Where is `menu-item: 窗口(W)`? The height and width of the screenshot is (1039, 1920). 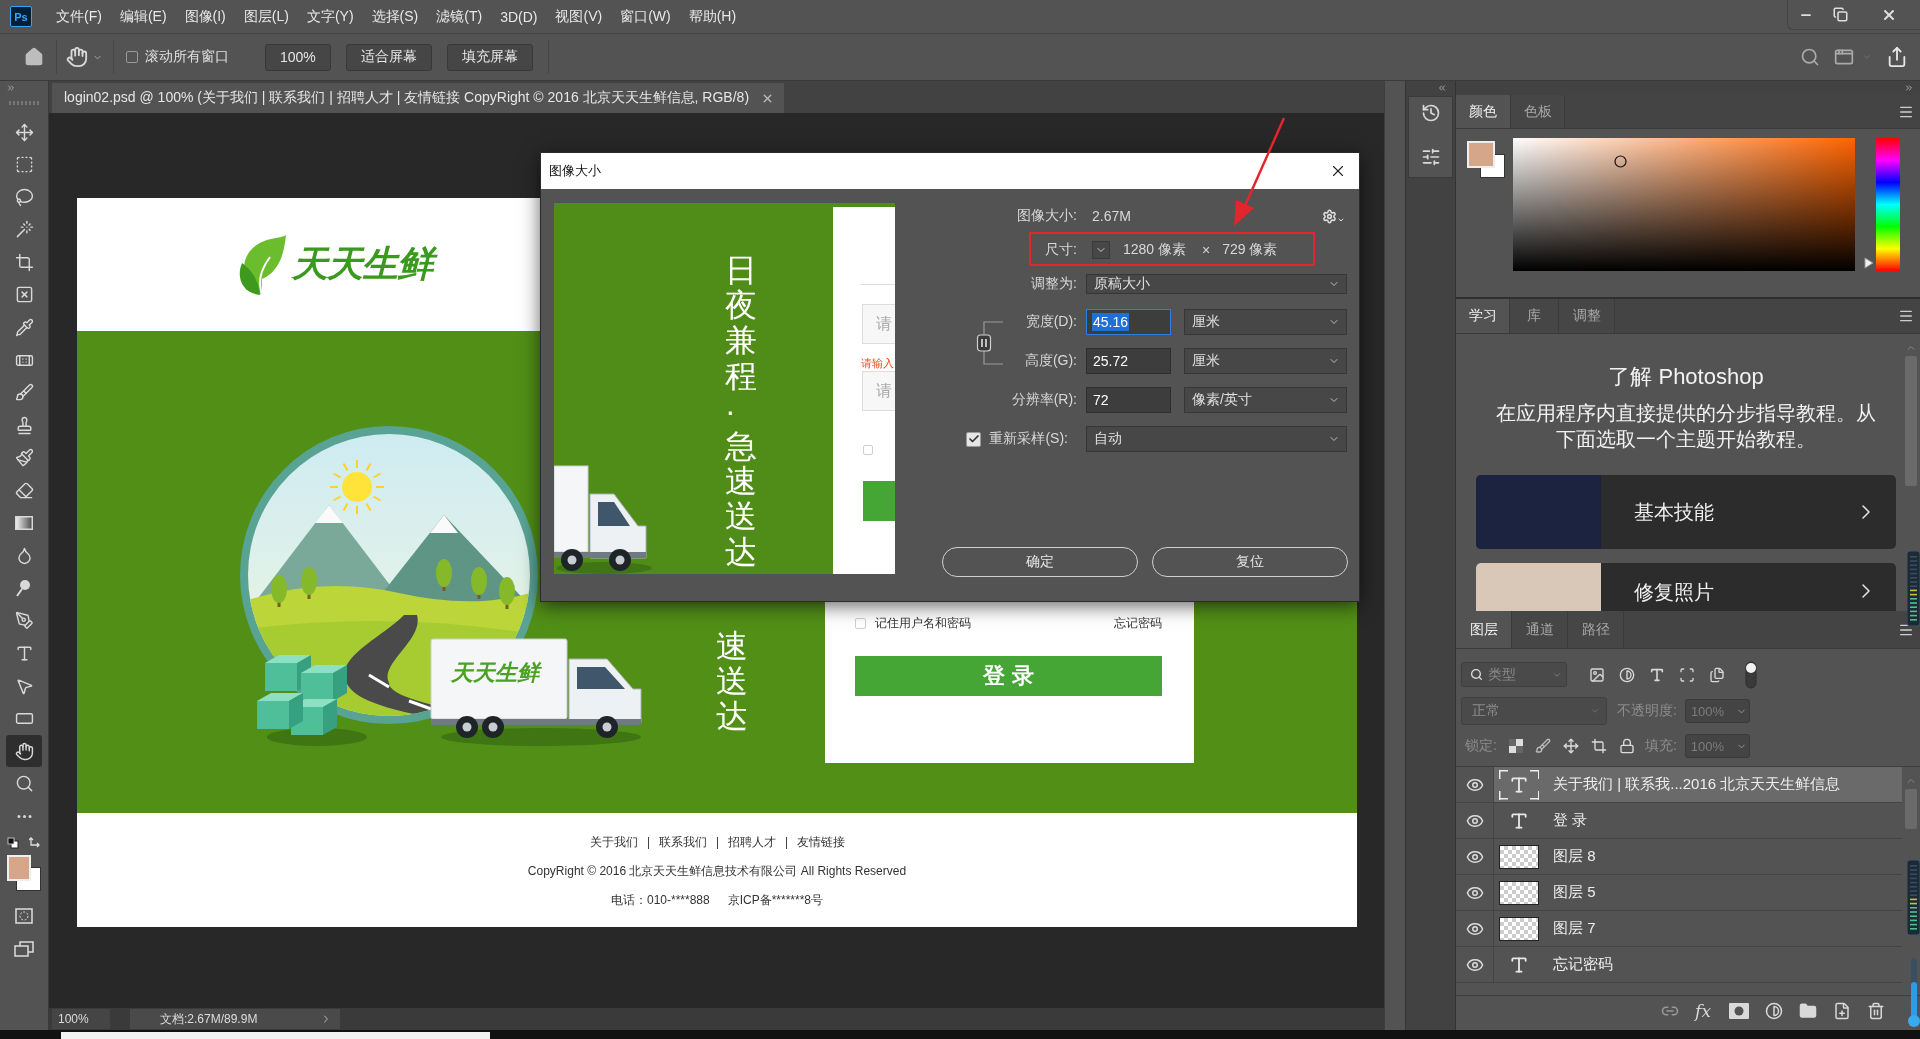
menu-item: 窗口(W) is located at coordinates (645, 16).